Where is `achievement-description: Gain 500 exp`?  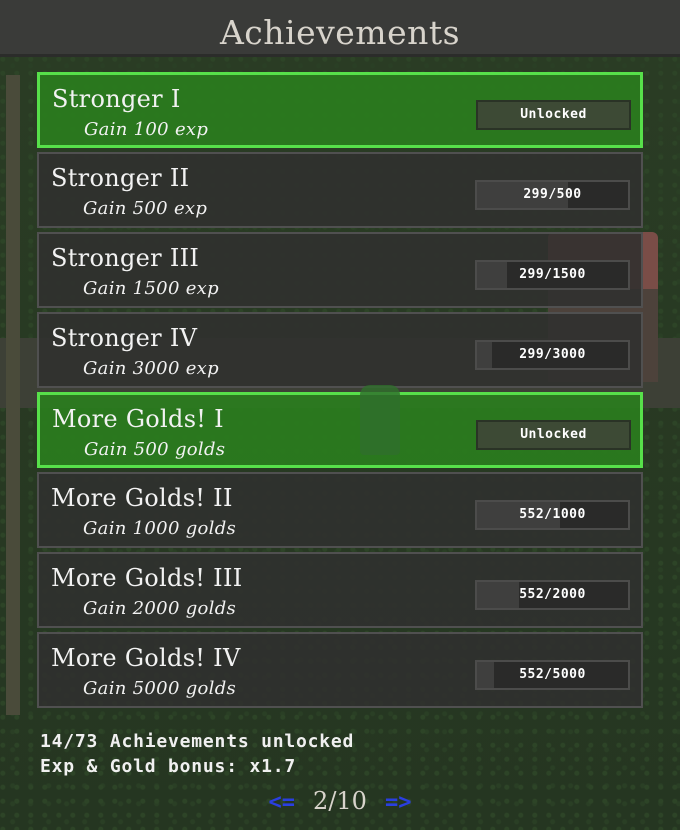
achievement-description: Gain 500 exp is located at coordinates (145, 208).